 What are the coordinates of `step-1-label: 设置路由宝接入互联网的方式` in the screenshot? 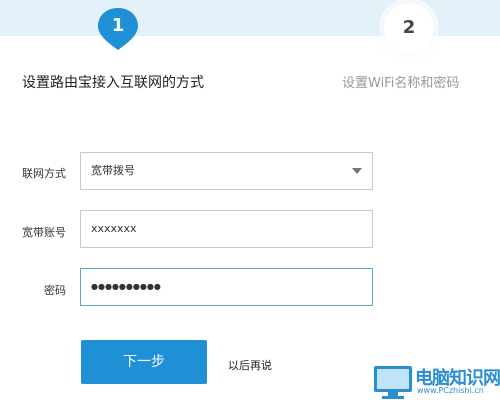 It's located at (113, 83).